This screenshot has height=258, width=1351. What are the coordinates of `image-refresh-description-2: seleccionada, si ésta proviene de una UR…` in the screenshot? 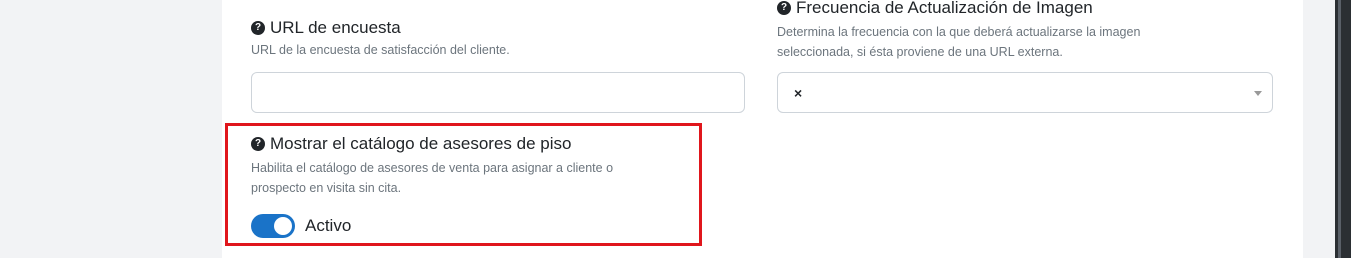 It's located at (920, 52).